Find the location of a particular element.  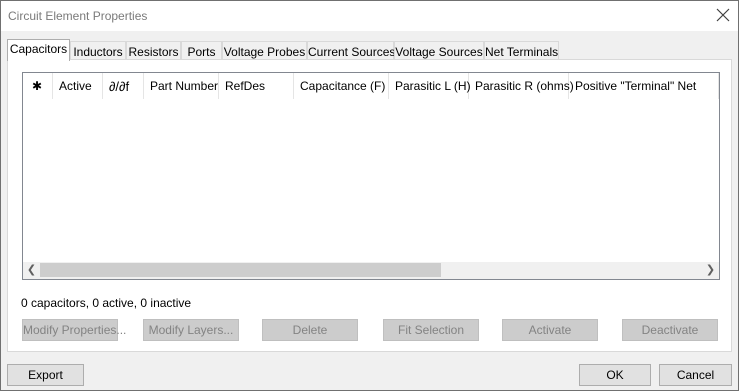

column-new-row-marker: ✱ is located at coordinates (38, 86).